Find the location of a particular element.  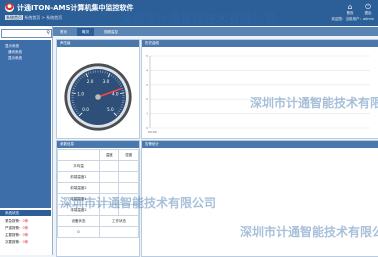

chart-y-tick: 3 is located at coordinates (147, 85).